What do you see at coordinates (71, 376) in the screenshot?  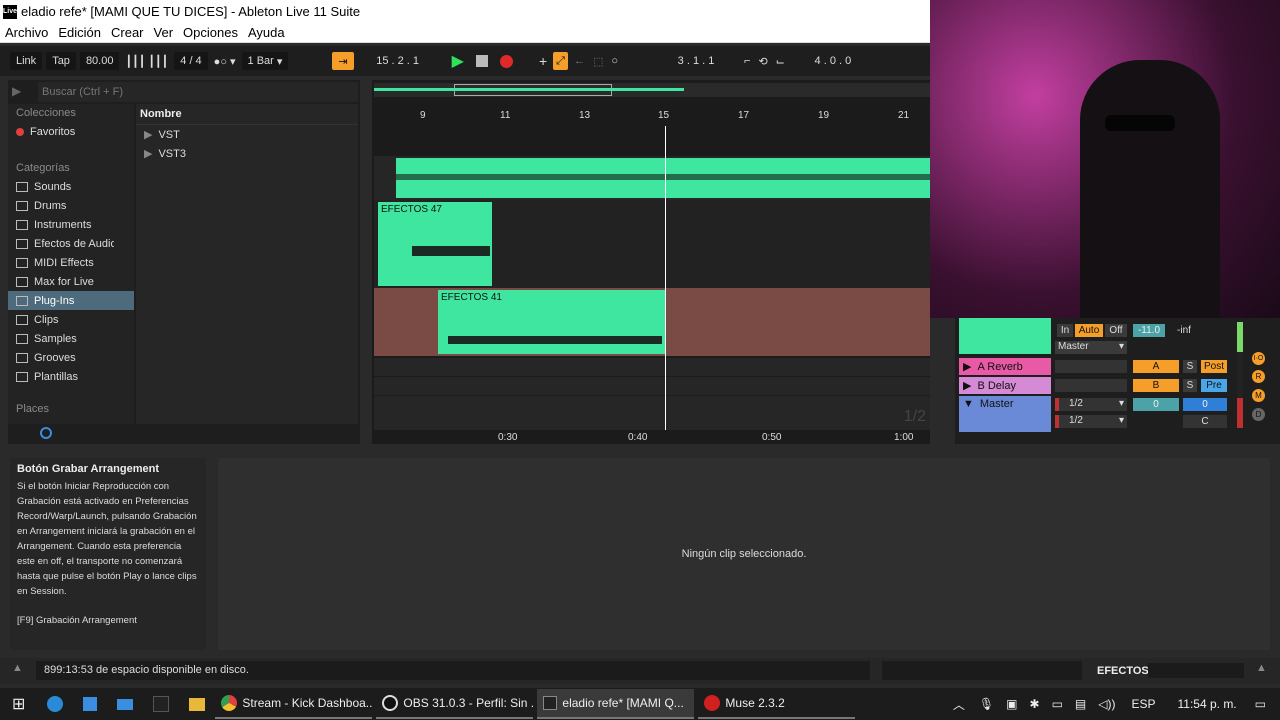 I see `sidebar-item-plantillas: Plantillas` at bounding box center [71, 376].